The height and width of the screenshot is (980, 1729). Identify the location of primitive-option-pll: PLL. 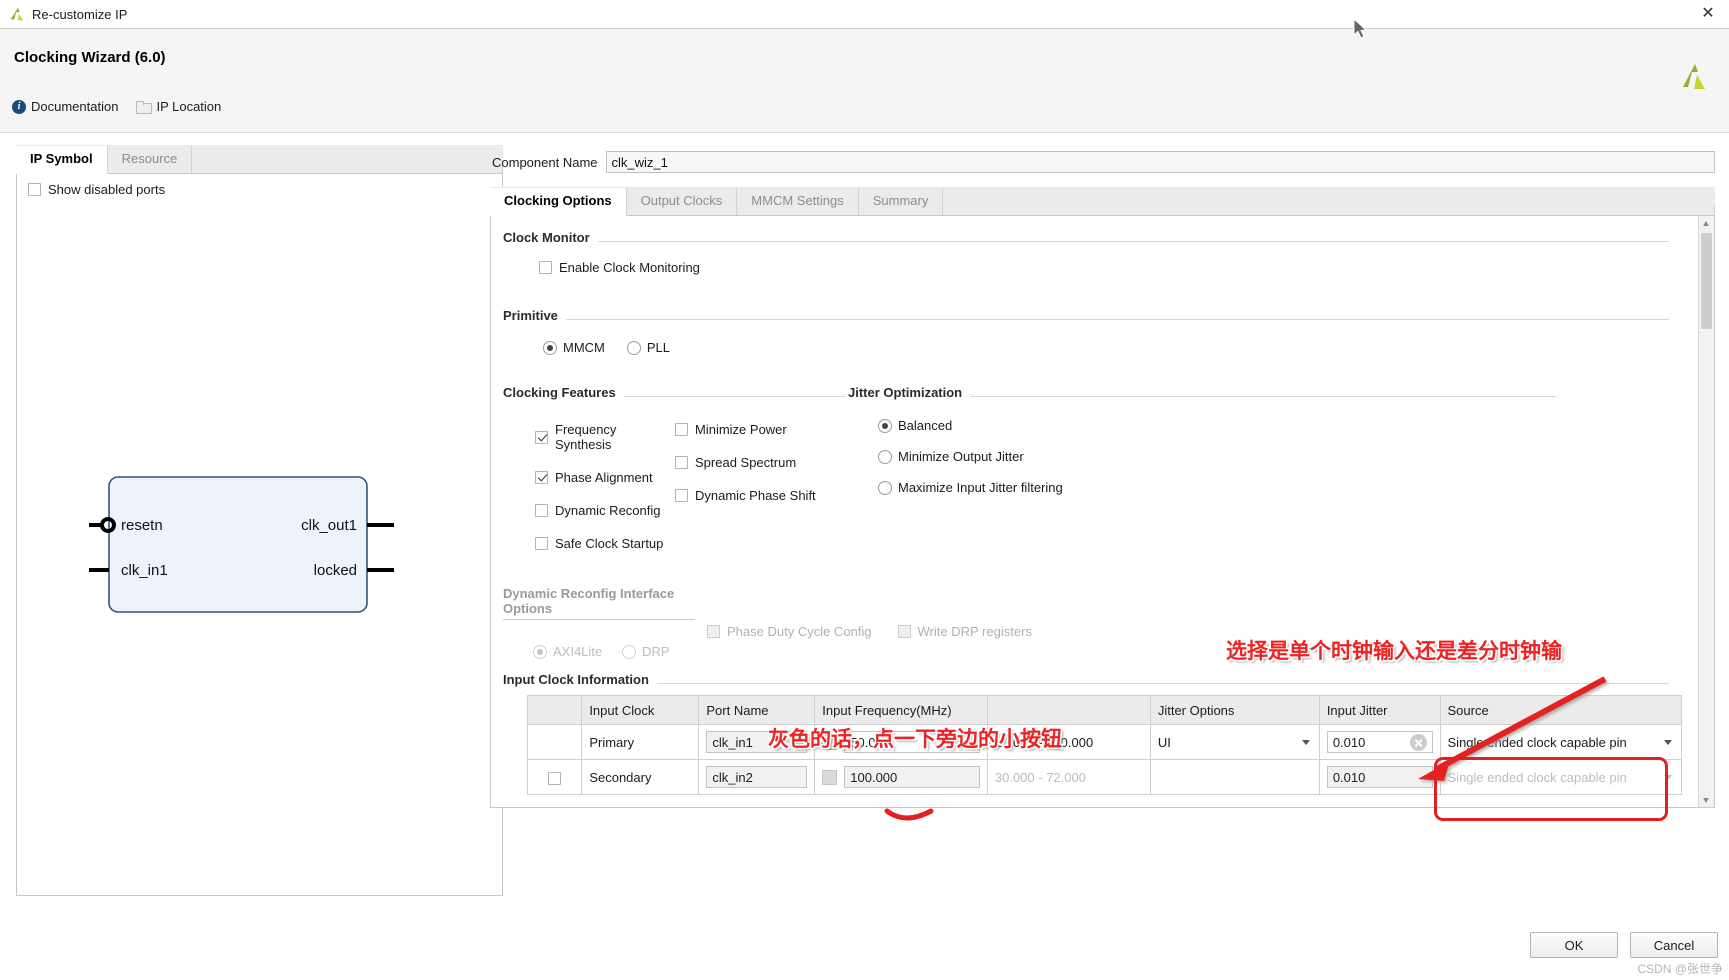
(648, 347).